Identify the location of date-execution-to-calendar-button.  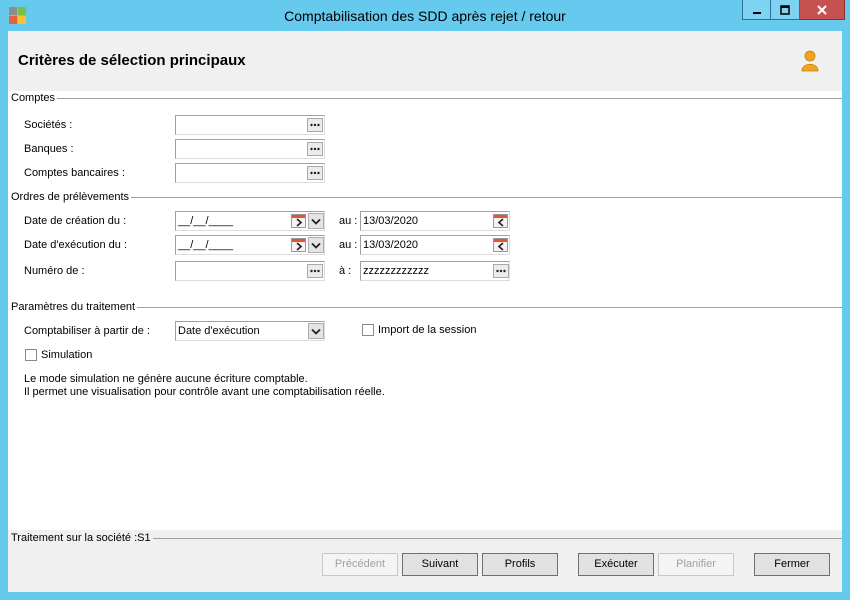
(500, 245).